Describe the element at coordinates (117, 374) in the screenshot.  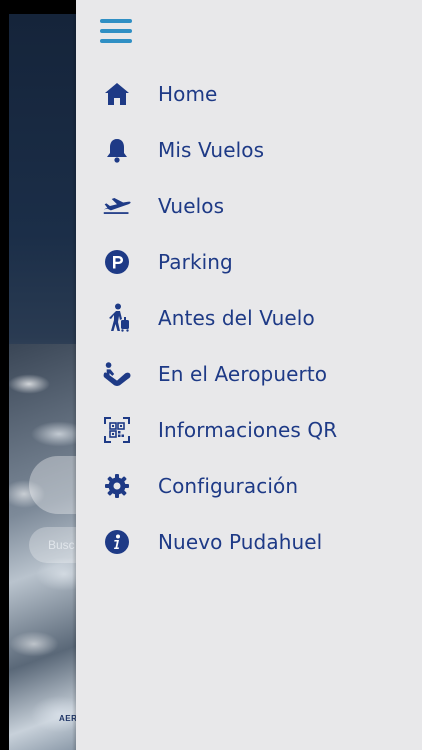
I see `escalator-icon` at that location.